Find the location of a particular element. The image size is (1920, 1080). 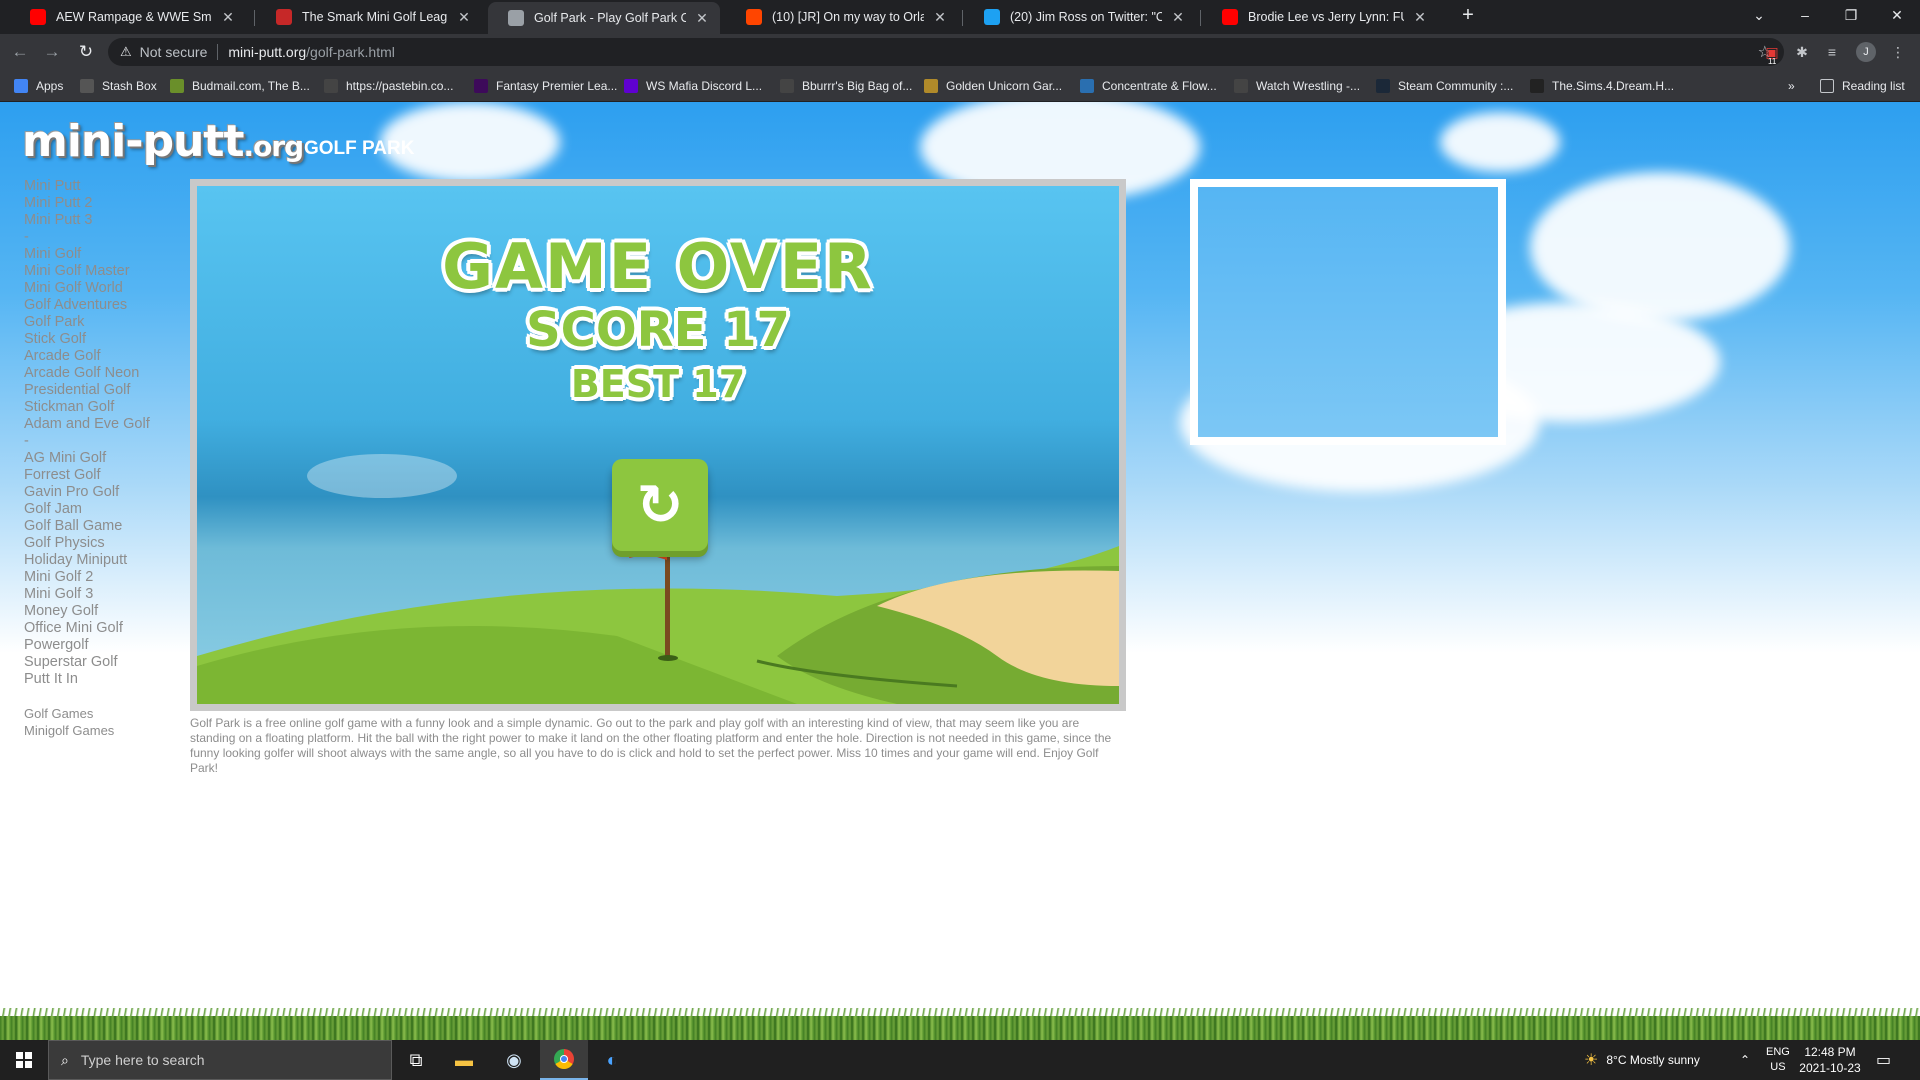

browser-tab: (20) Jim Ross on Twitter: "On my ✕ is located at coordinates (1080, 17).